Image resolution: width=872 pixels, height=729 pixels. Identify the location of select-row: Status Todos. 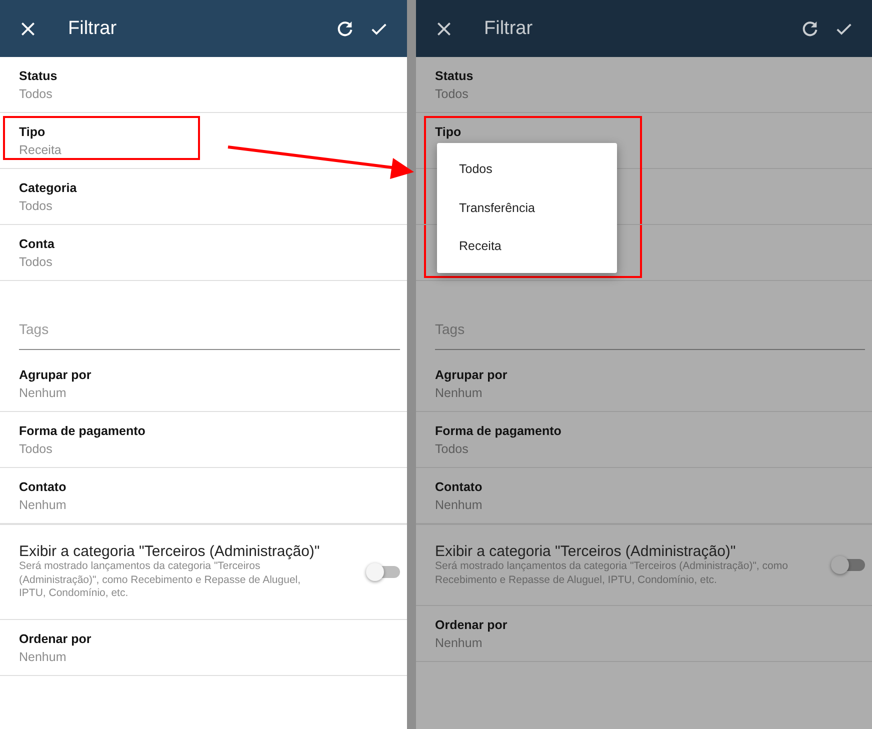
(644, 85).